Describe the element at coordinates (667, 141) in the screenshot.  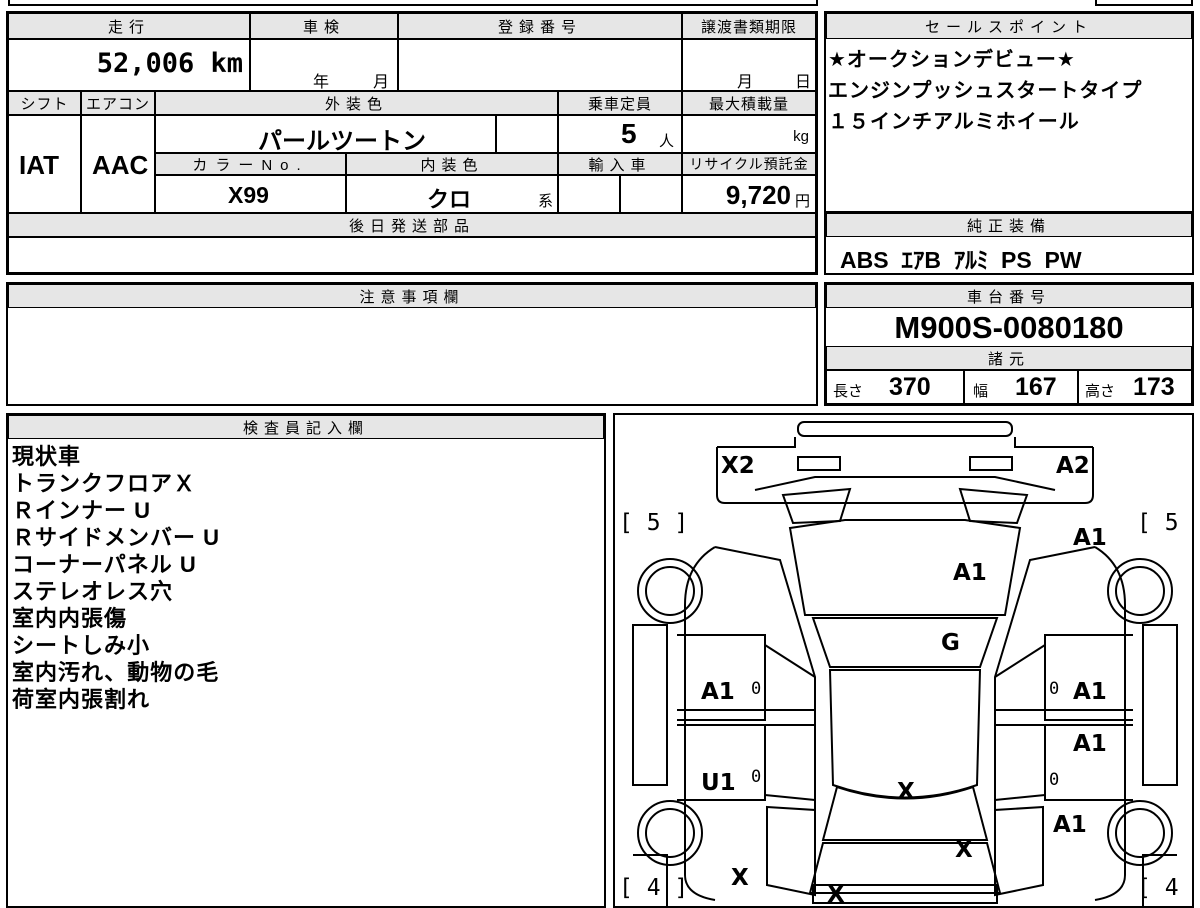
I see `capacity-unit: 人` at that location.